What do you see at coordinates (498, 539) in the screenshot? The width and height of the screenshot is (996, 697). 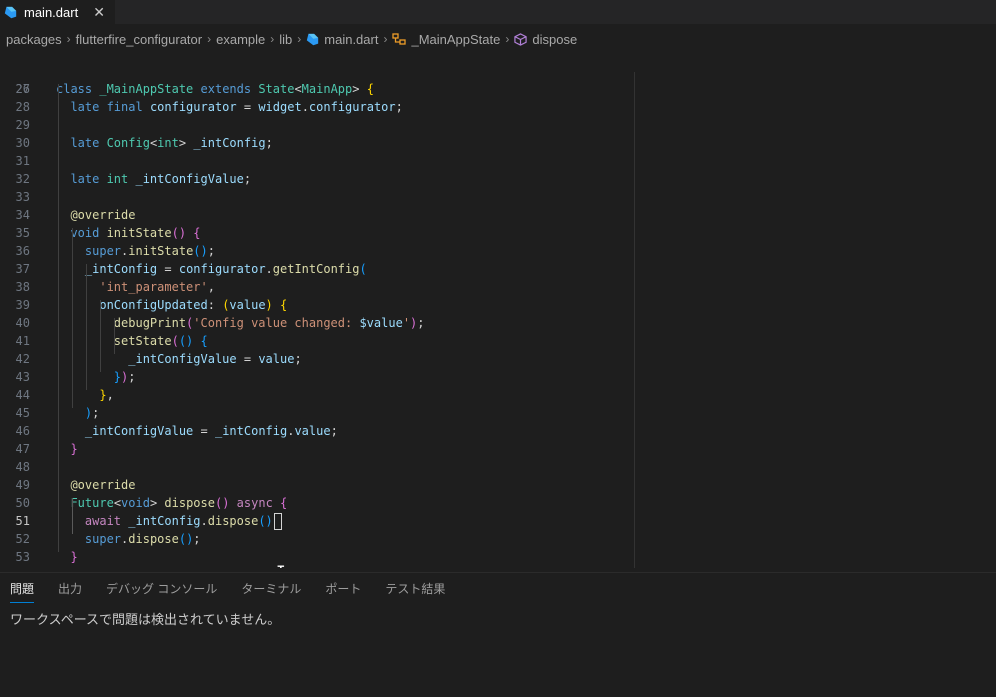 I see `code-line: 52 super.dispose();` at bounding box center [498, 539].